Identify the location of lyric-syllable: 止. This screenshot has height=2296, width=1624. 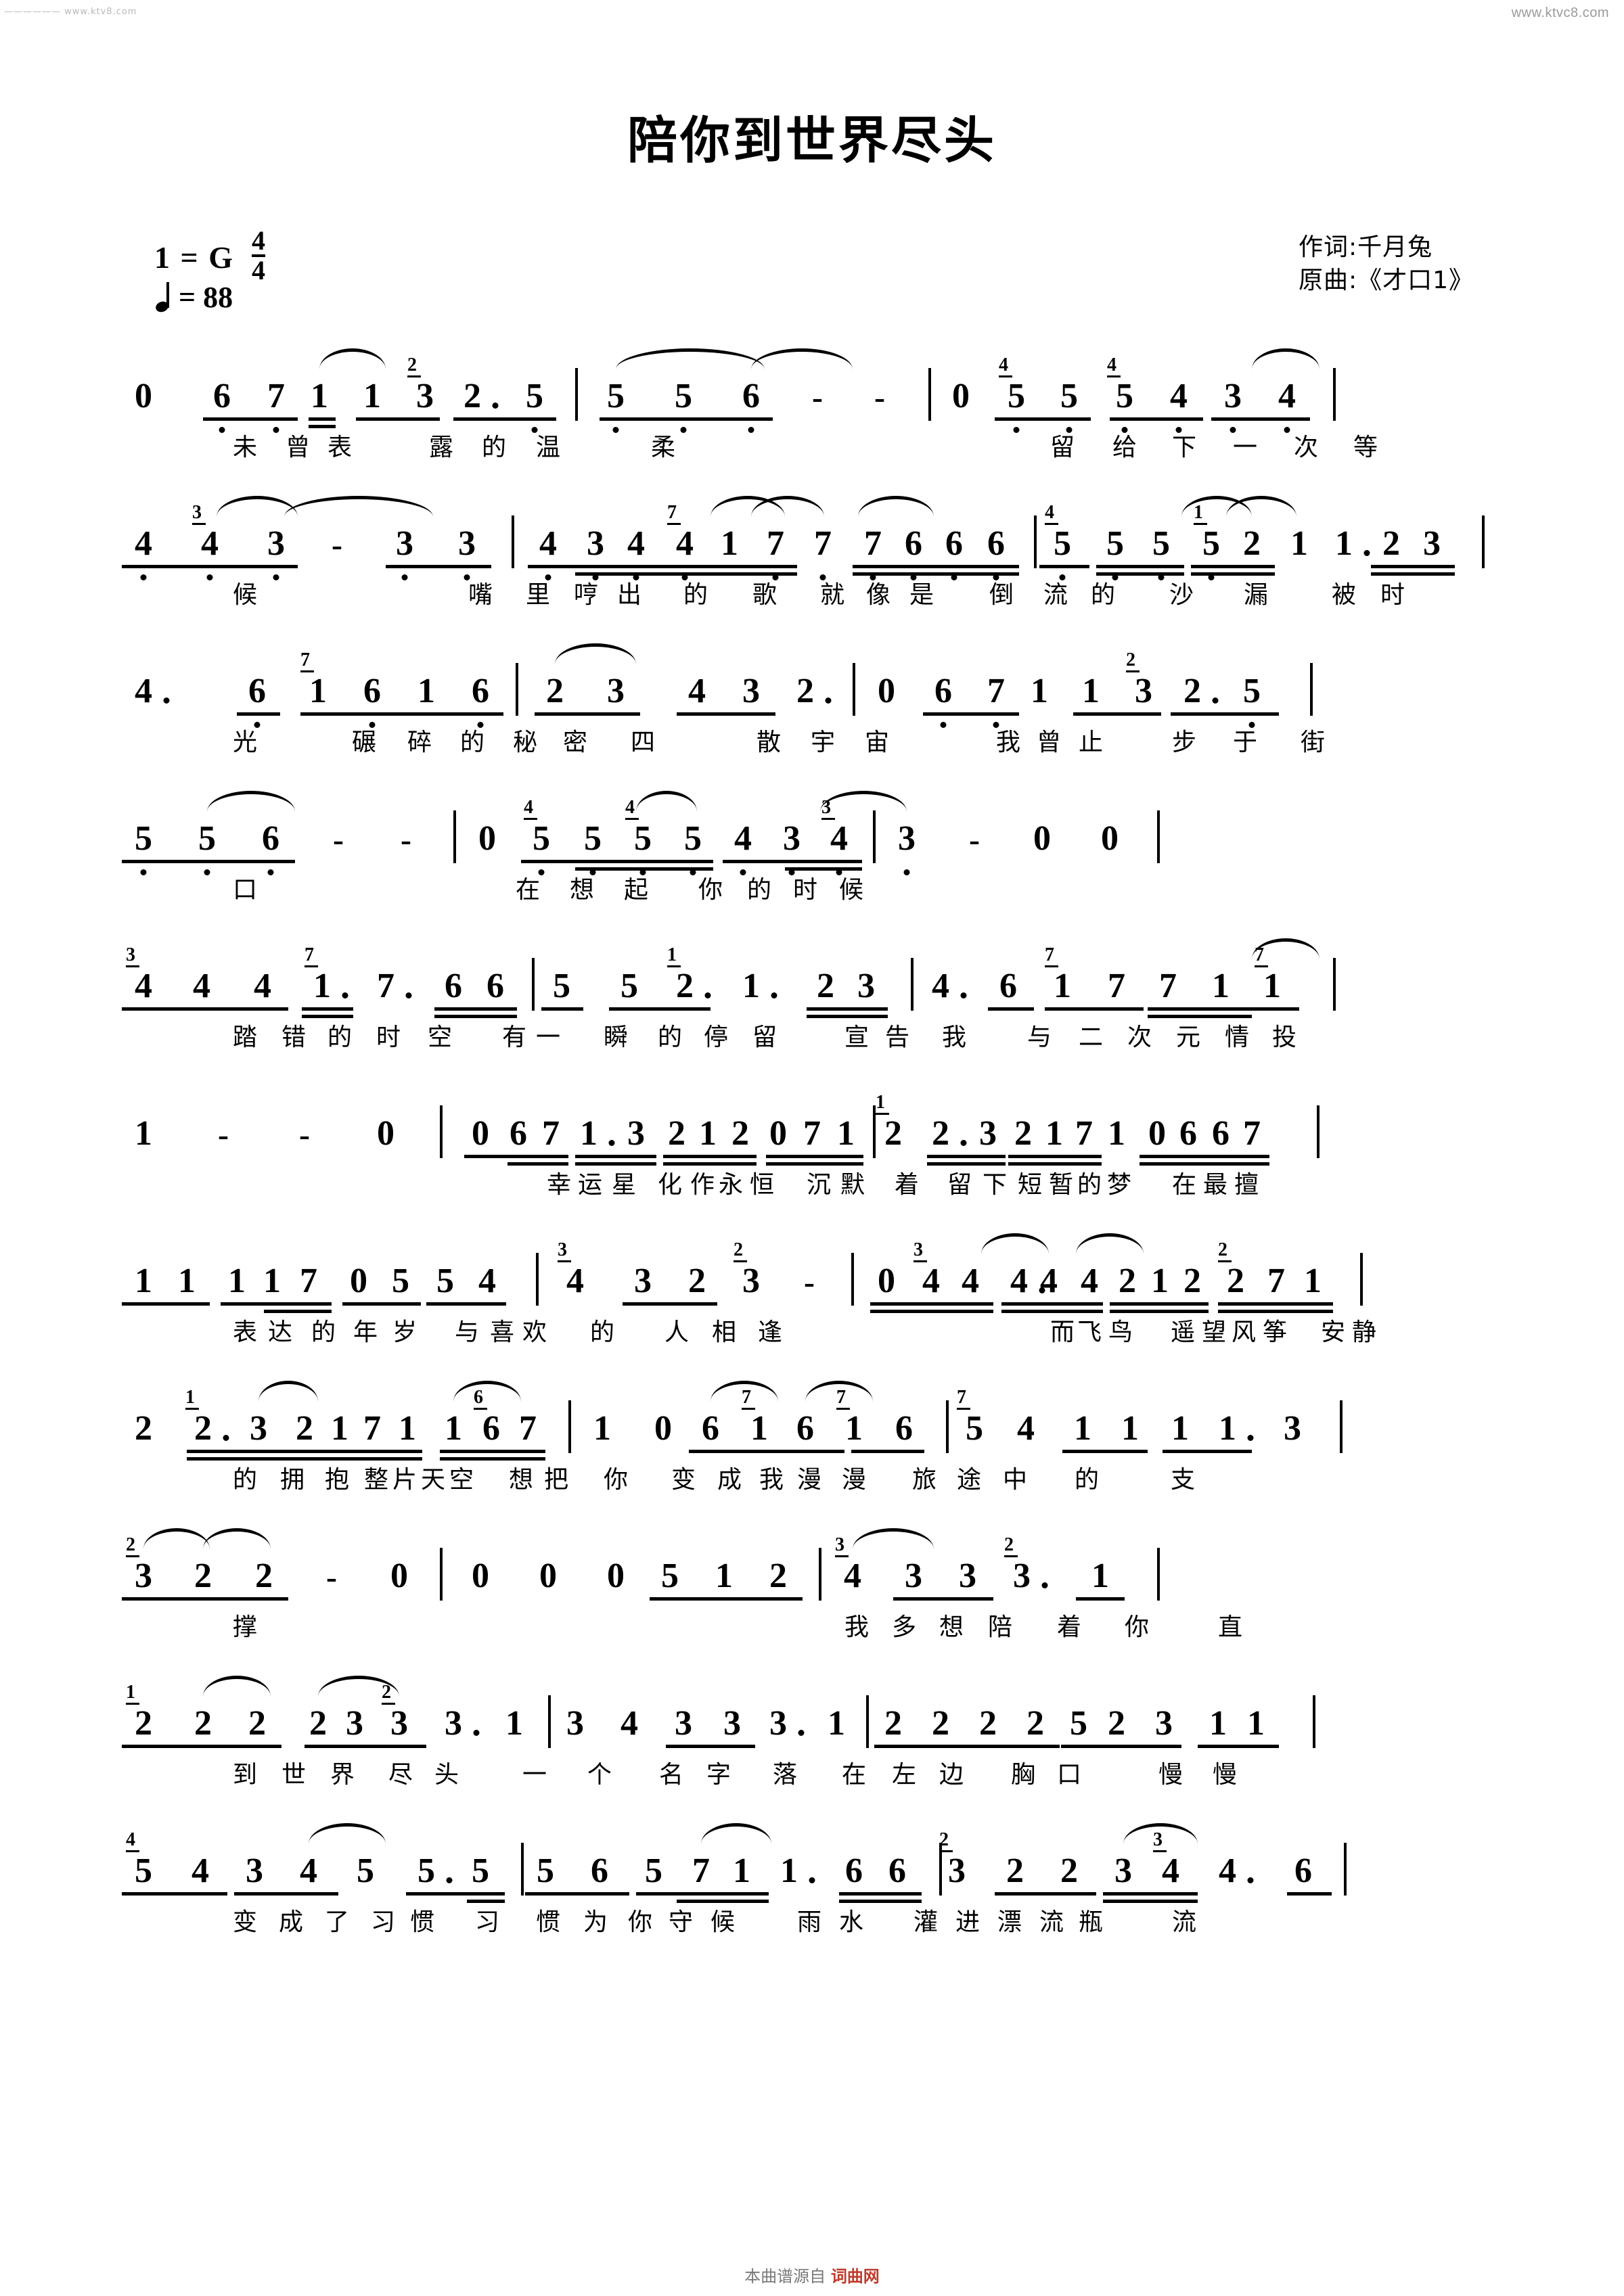
(1091, 742).